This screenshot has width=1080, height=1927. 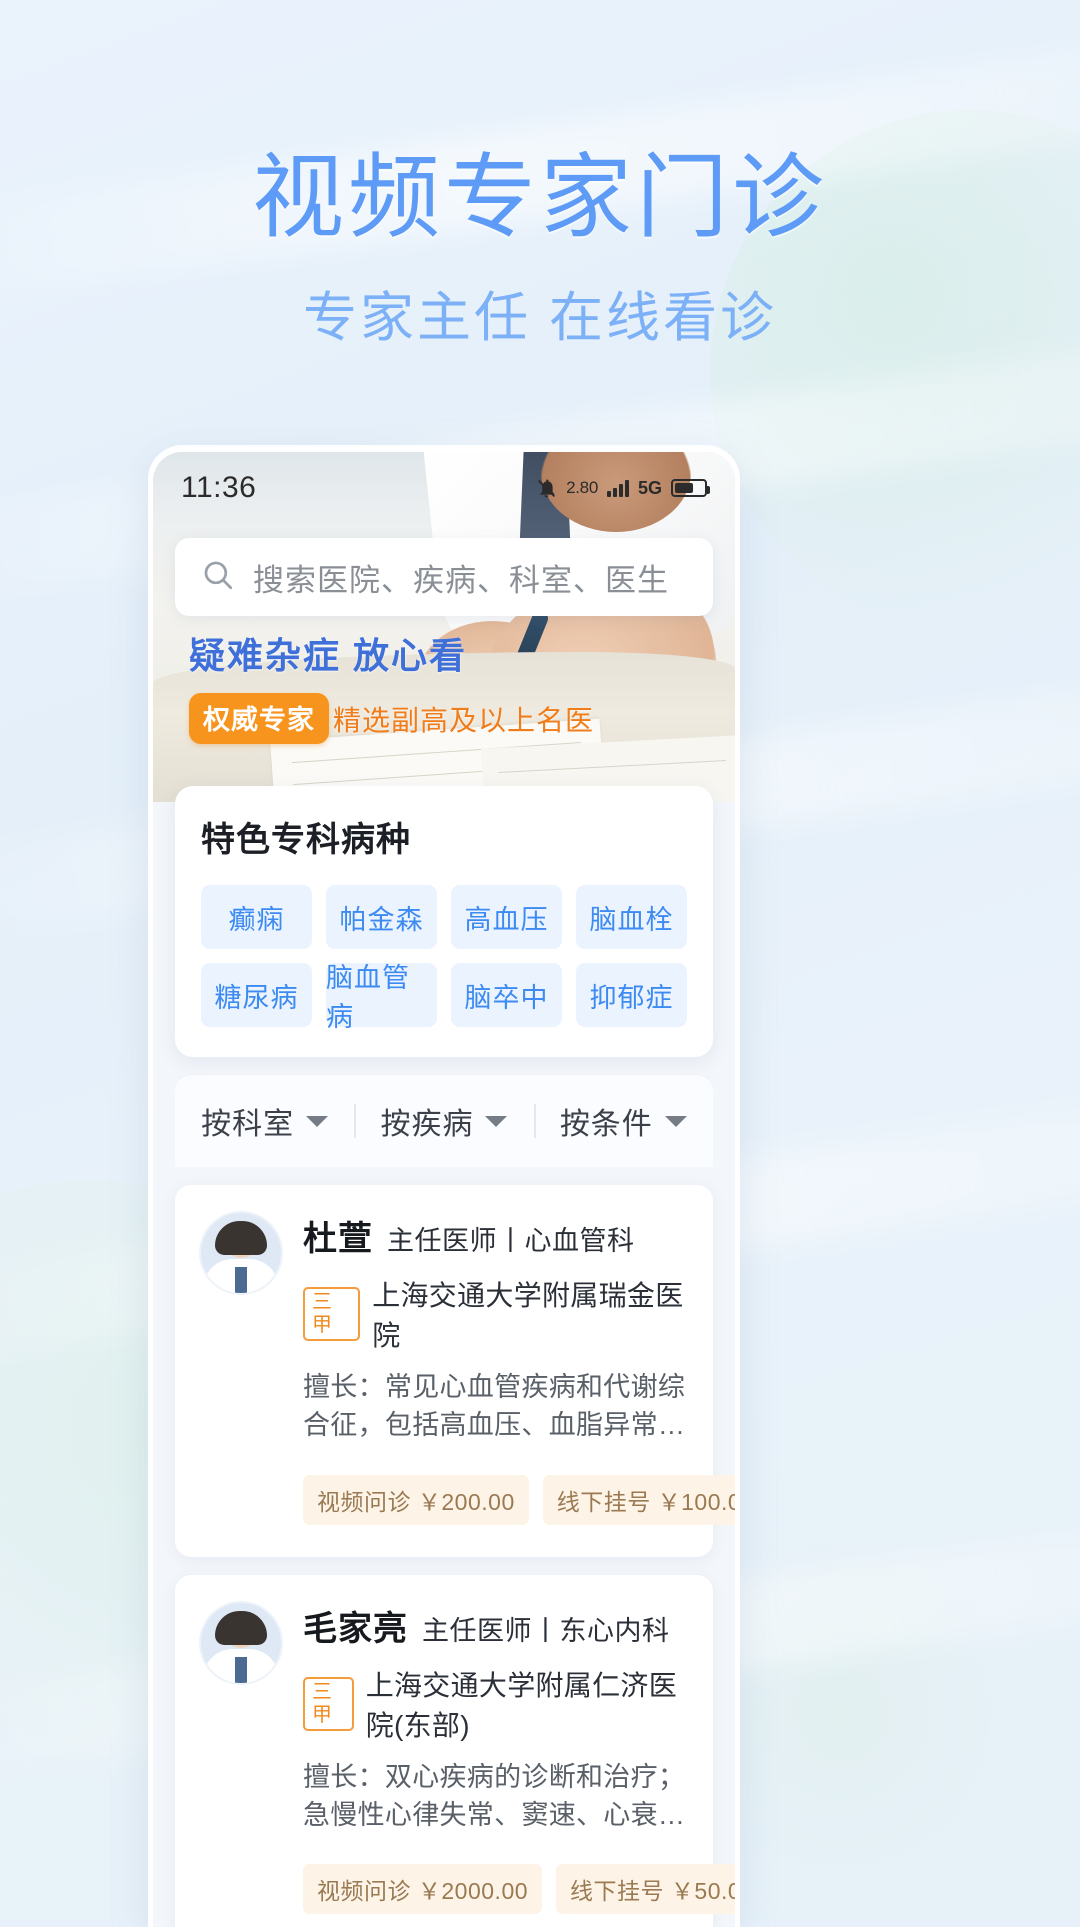 What do you see at coordinates (259, 718) in the screenshot?
I see `banner-badge: 权威专家` at bounding box center [259, 718].